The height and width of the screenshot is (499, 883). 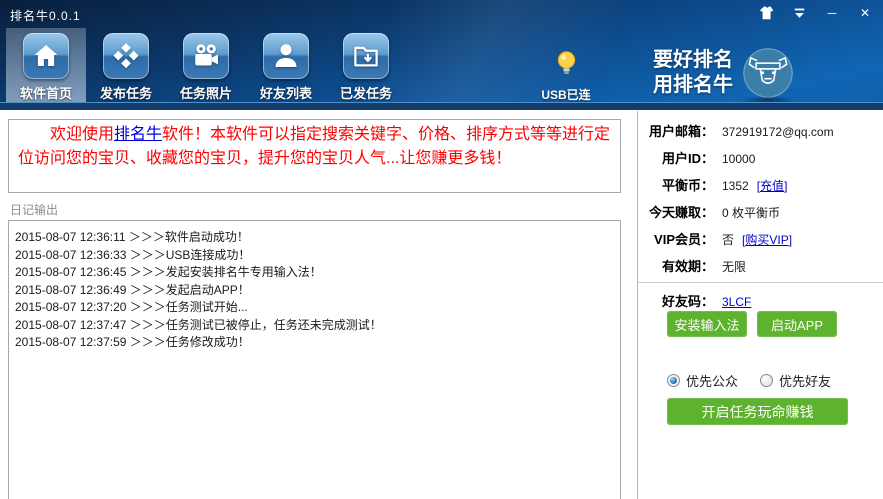 I want to click on account-row-earned-today: 今天赚取： 0 枚平衡币, so click(x=758, y=211).